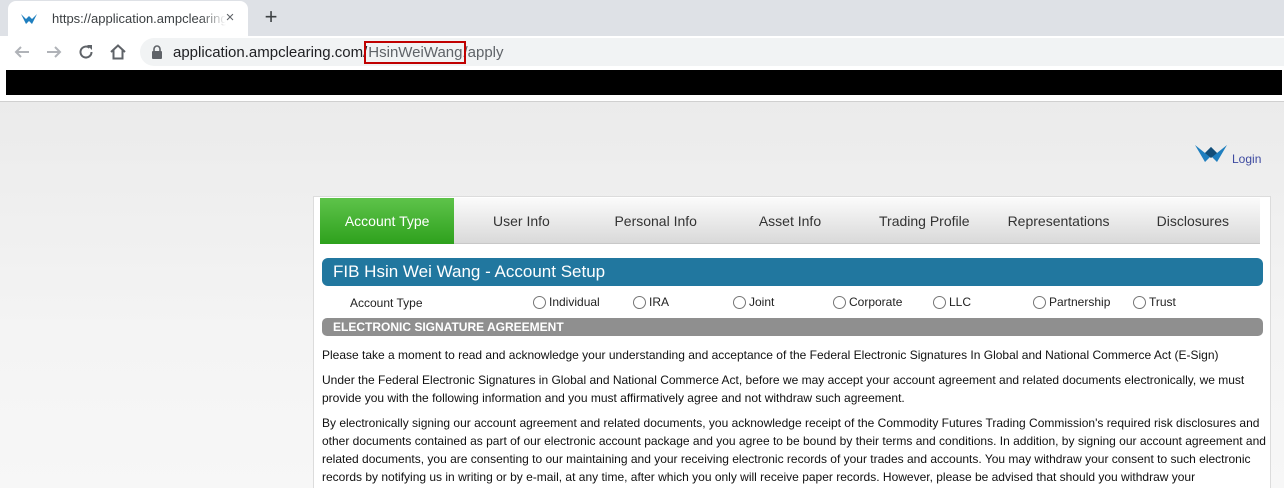  Describe the element at coordinates (521, 221) in the screenshot. I see `tab-user-info: User Info` at that location.